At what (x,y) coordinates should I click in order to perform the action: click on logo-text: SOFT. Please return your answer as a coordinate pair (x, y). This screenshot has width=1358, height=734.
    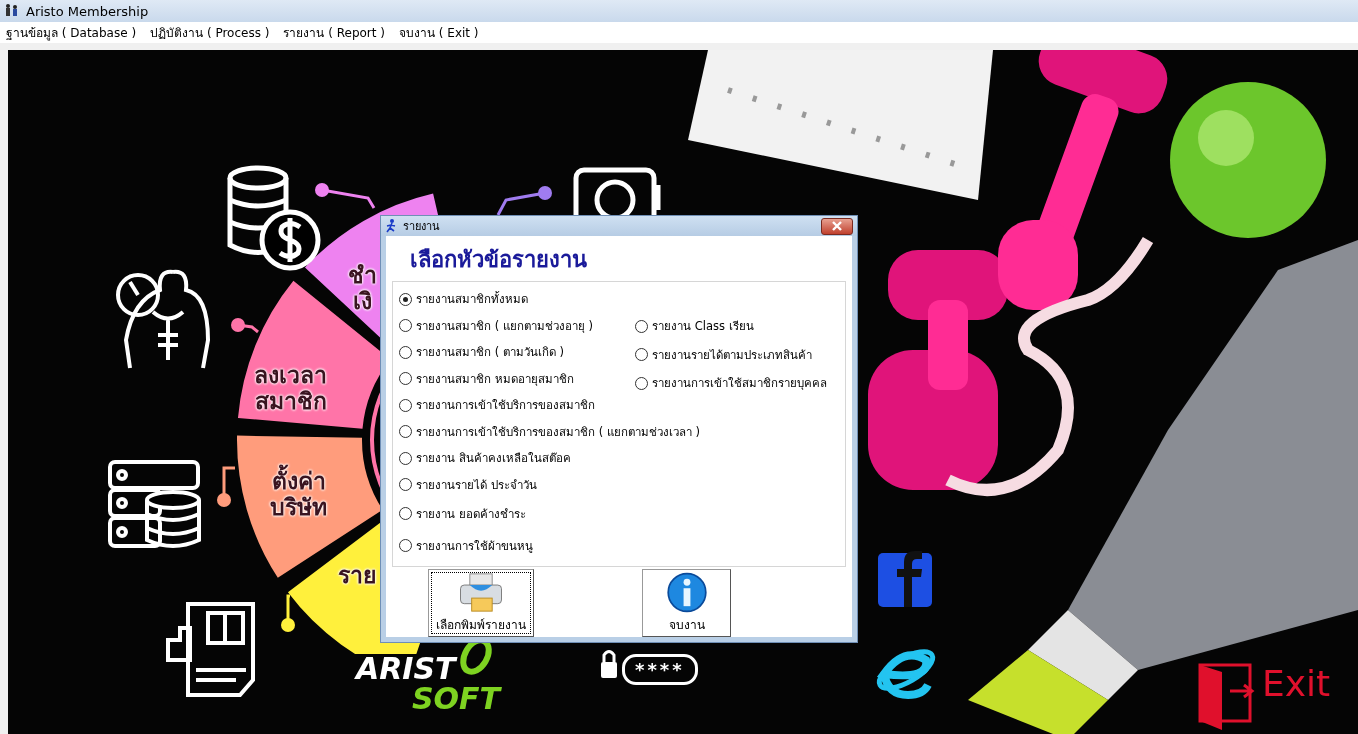
    Looking at the image, I should click on (456, 699).